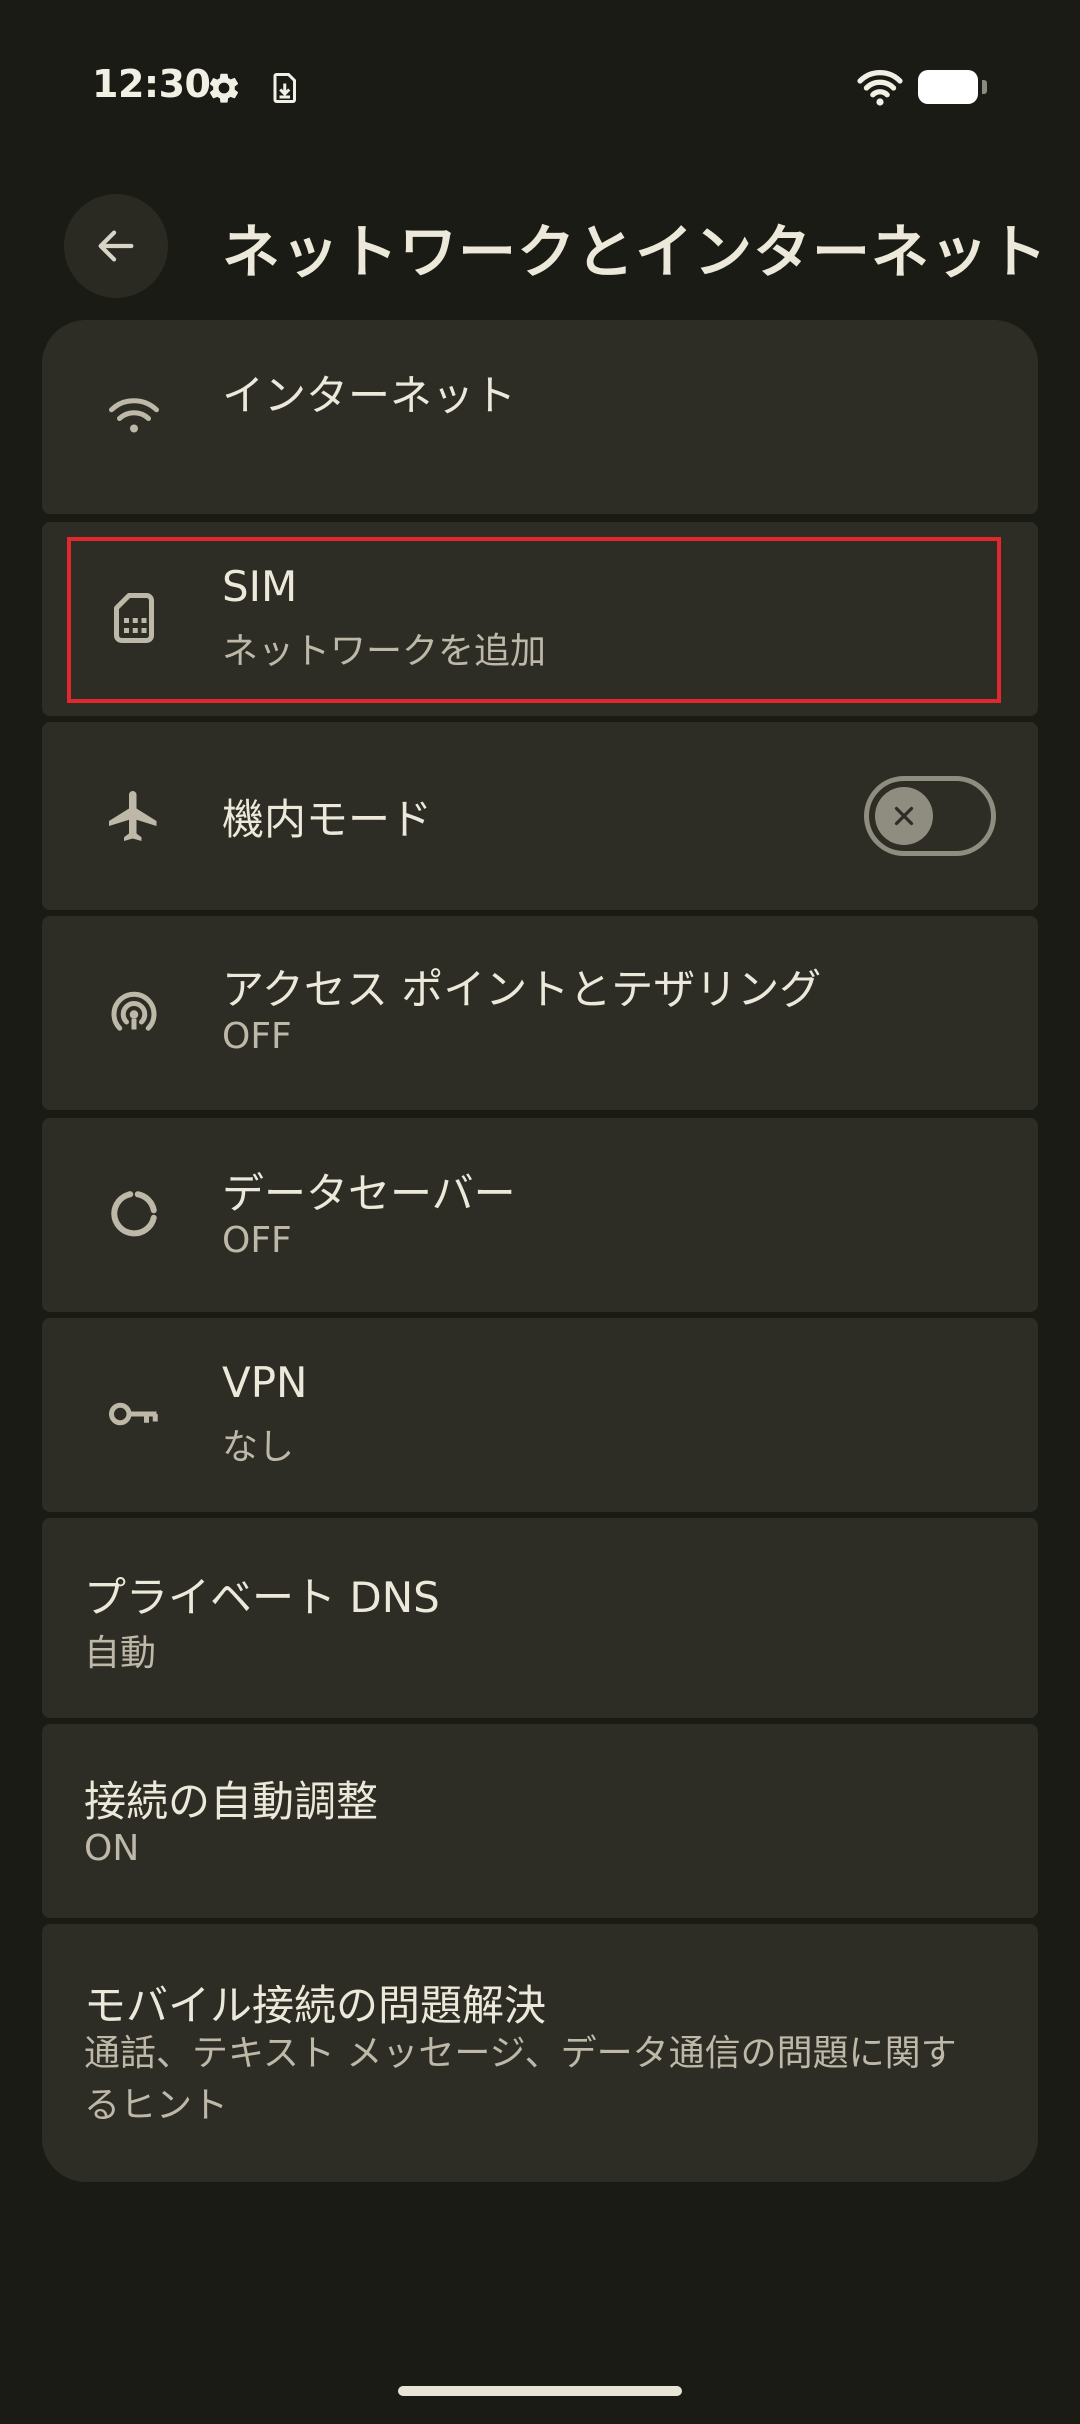  I want to click on data-saver-item: データセーバー OFF, so click(540, 1215).